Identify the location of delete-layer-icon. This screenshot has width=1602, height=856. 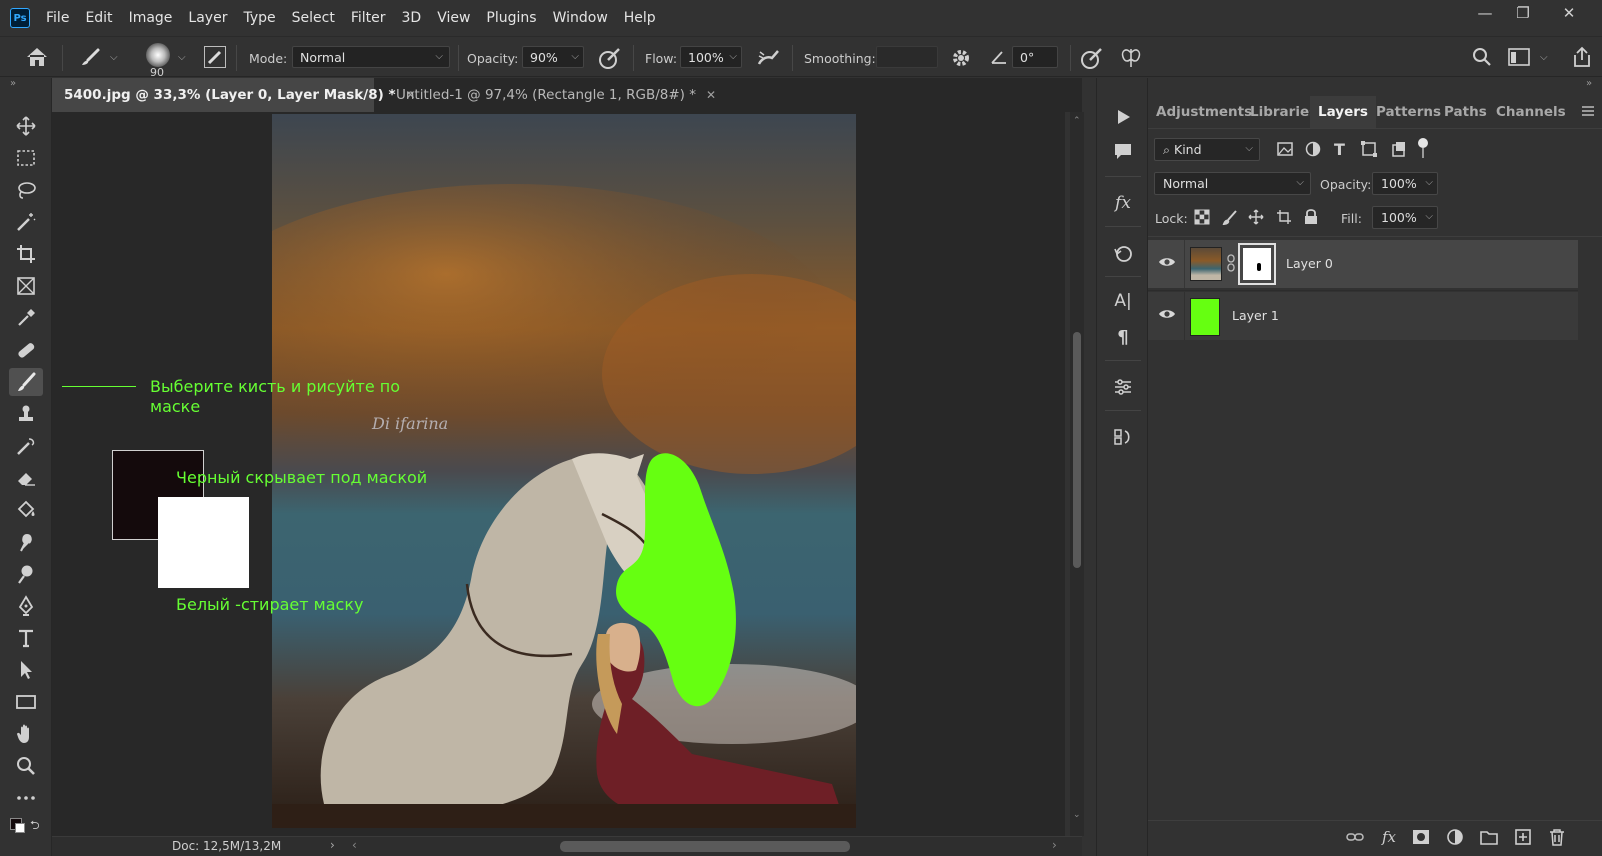
(1557, 837).